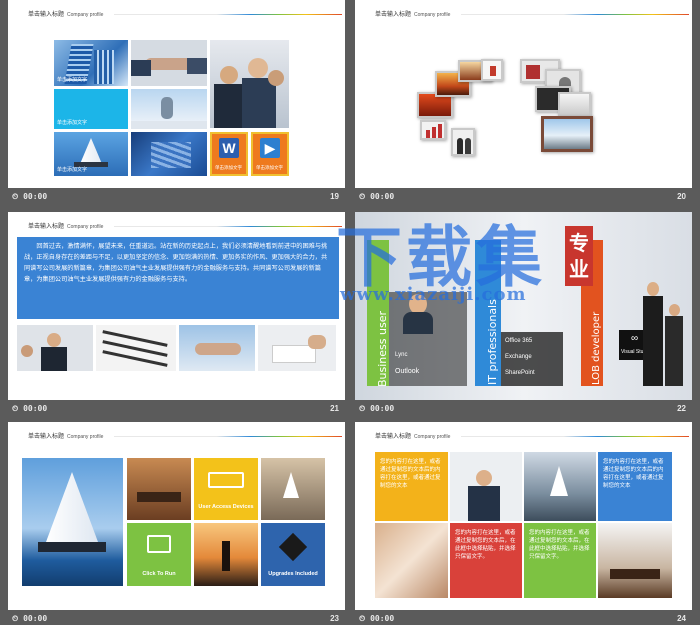  Describe the element at coordinates (91, 63) in the screenshot. I see `photo-building: 单击添加文字` at that location.